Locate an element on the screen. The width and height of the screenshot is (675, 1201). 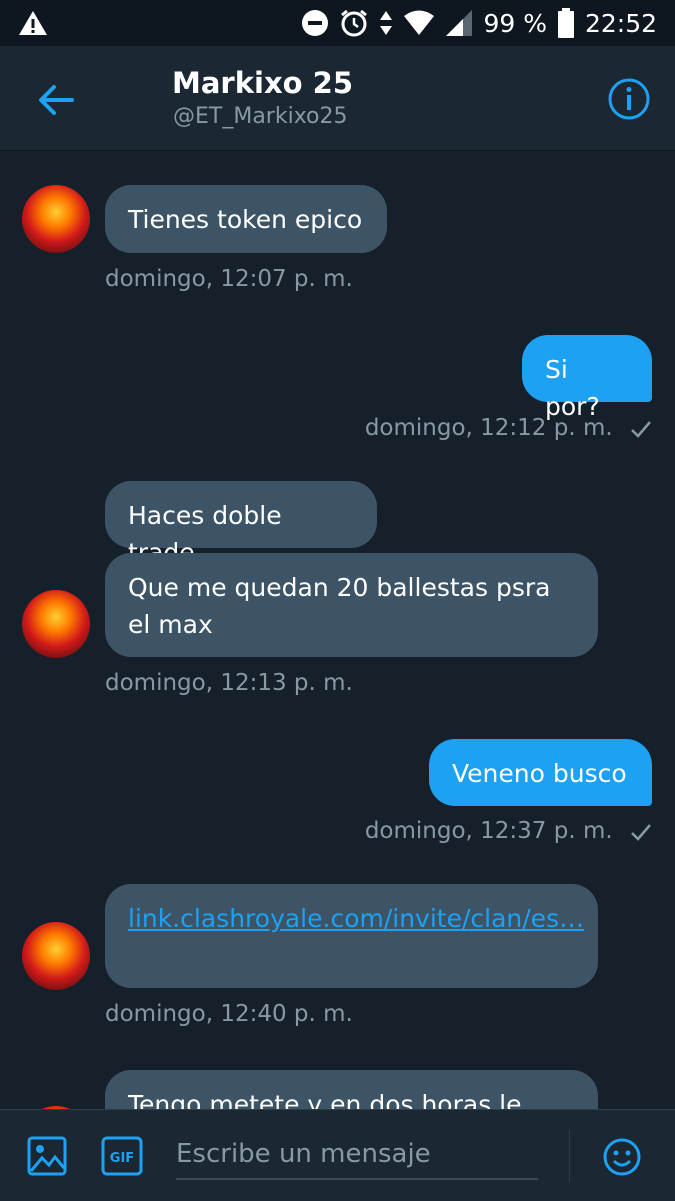
incoming-message: Que me quedan 20 ballestas psra el max is located at coordinates (351, 605).